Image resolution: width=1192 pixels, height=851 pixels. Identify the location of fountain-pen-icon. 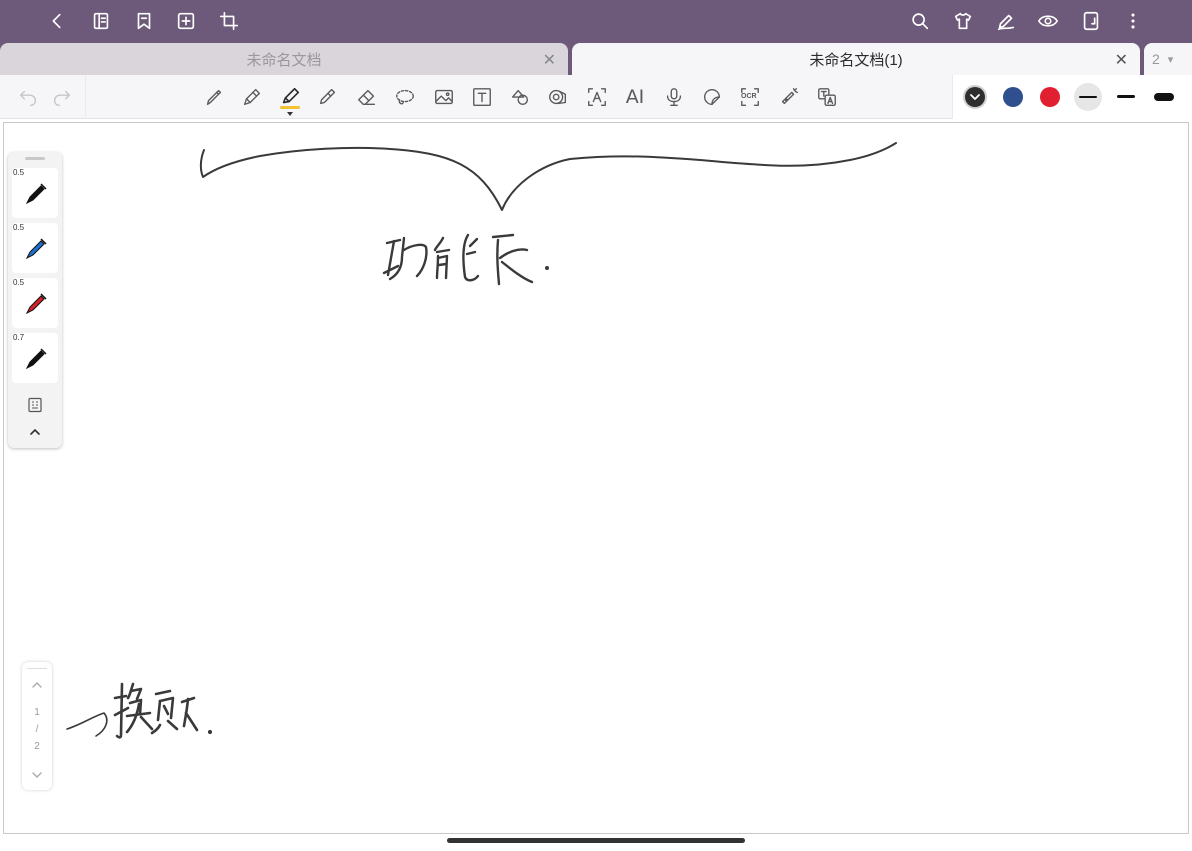
(252, 97).